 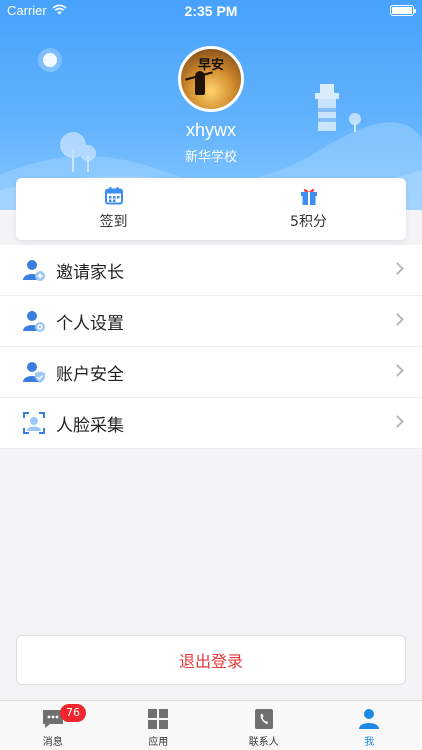 What do you see at coordinates (210, 130) in the screenshot?
I see `username: xhywx` at bounding box center [210, 130].